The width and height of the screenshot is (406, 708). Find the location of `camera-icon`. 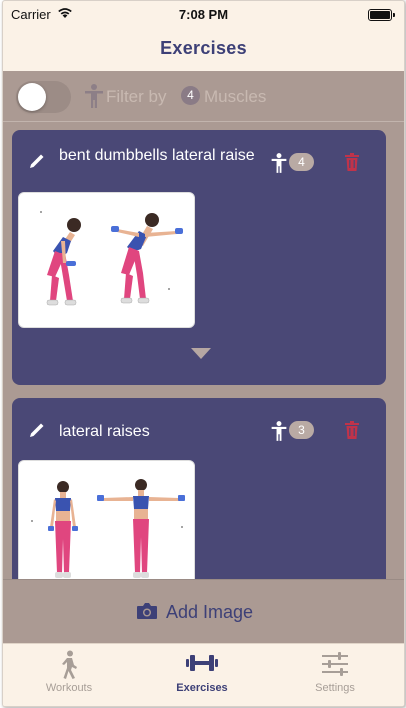

camera-icon is located at coordinates (147, 613).